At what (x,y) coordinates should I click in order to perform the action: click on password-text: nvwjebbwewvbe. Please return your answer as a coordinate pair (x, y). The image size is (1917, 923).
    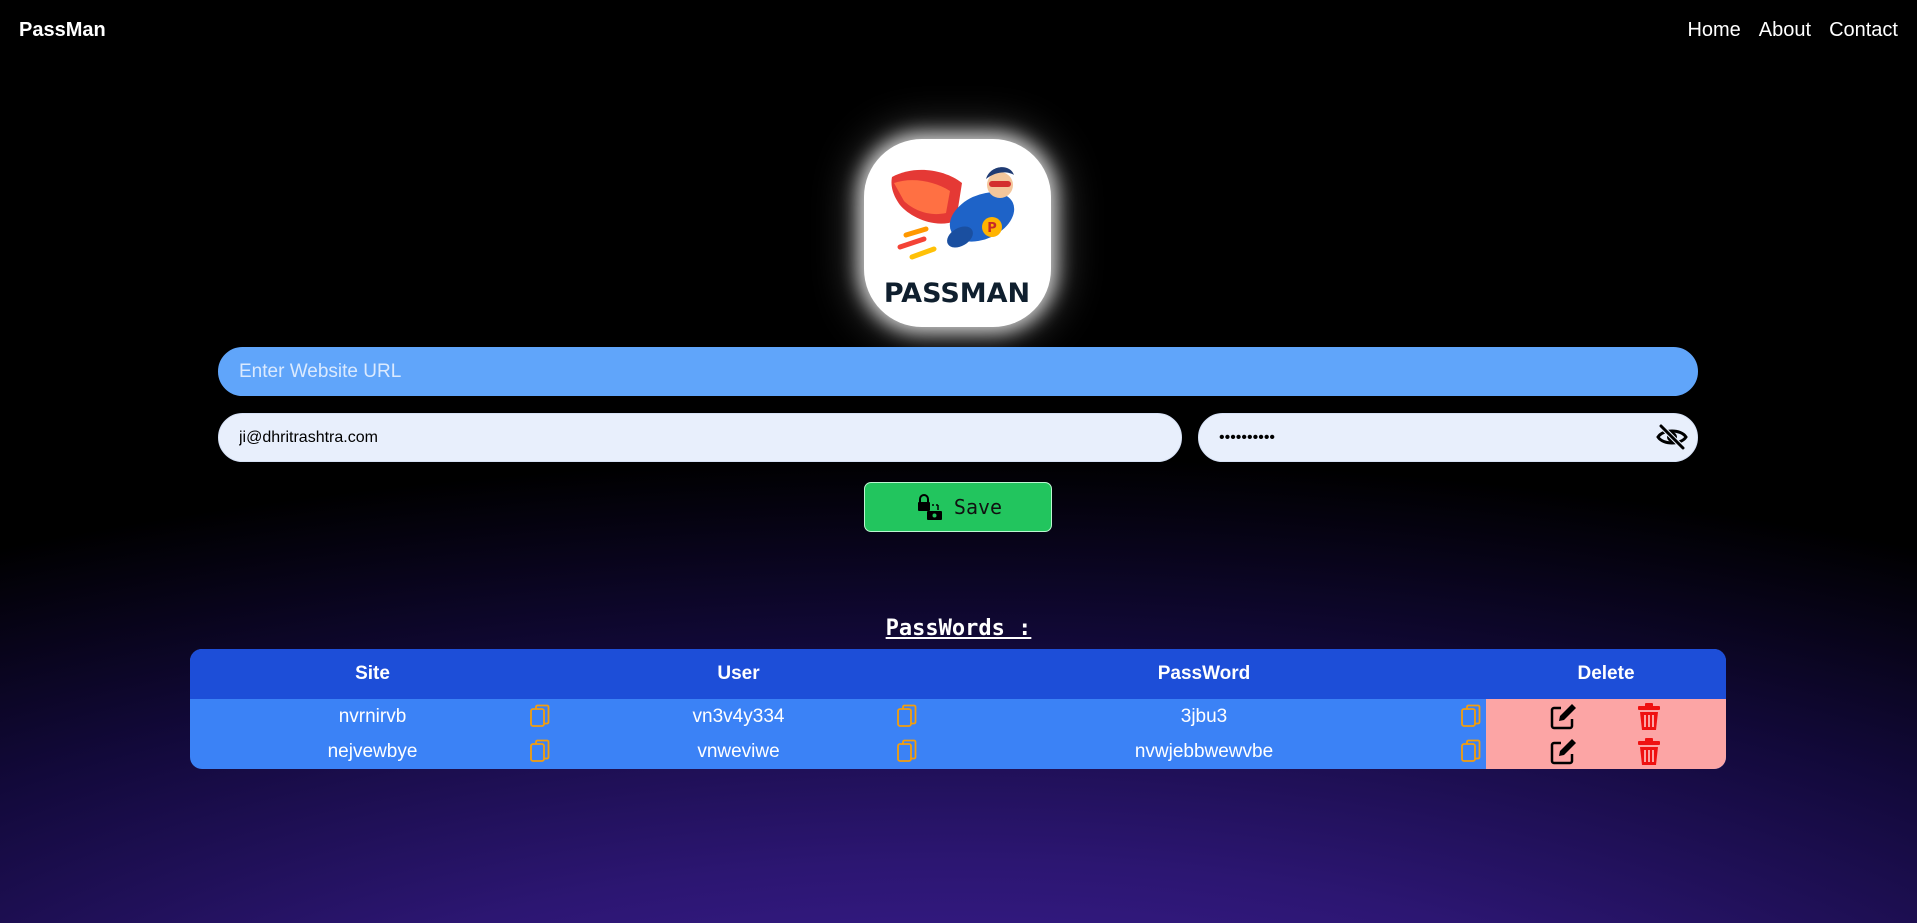
    Looking at the image, I should click on (1204, 751).